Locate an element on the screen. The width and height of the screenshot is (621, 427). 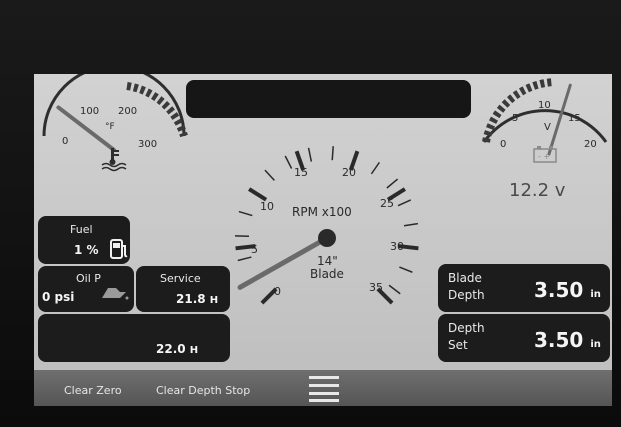
fuel-panel: Fuel 1 % is located at coordinates (84, 240).